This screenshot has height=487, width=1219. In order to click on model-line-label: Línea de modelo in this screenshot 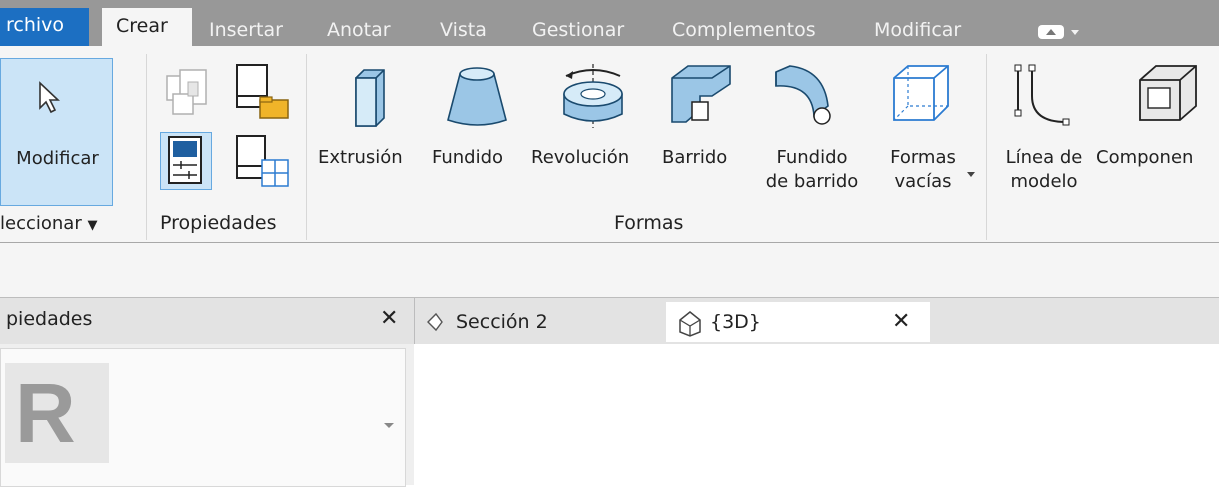, I will do `click(1044, 170)`.